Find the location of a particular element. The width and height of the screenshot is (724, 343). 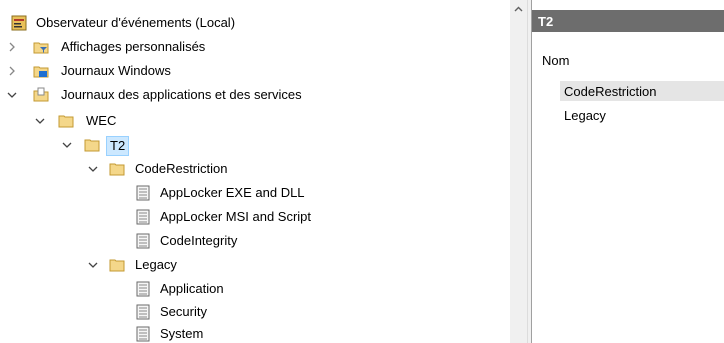

tree-label-applocker-exe: AppLocker EXE and DLL is located at coordinates (232, 192).